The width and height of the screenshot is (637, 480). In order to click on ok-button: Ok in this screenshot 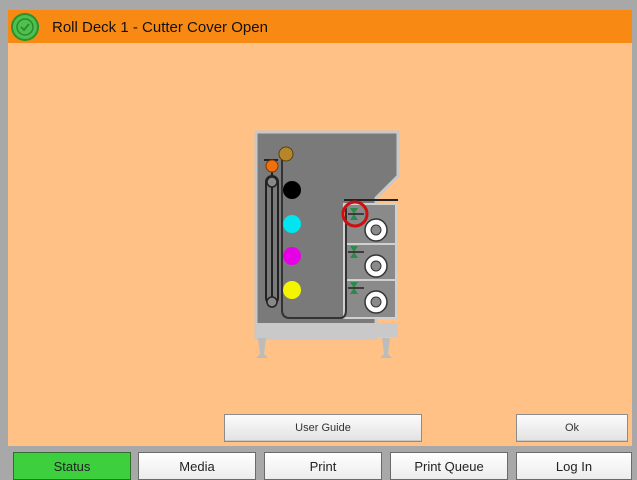, I will do `click(572, 428)`.